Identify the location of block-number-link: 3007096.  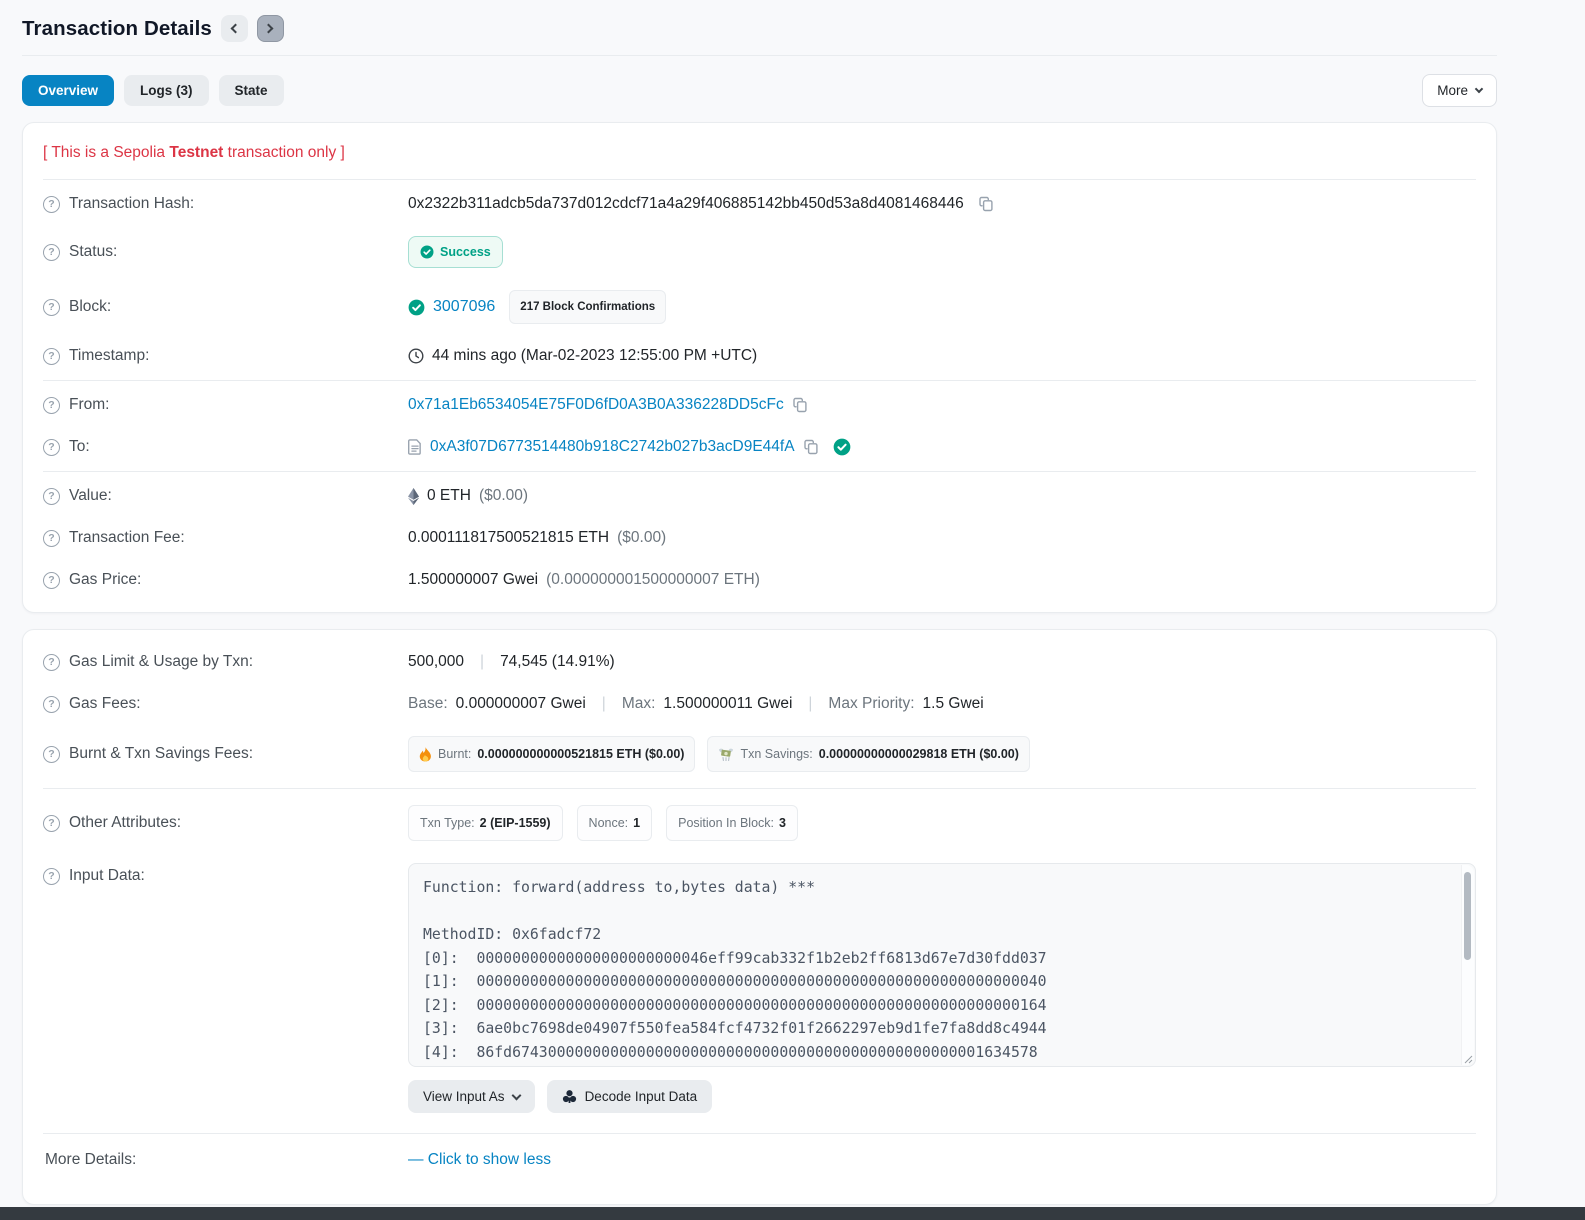
(464, 307).